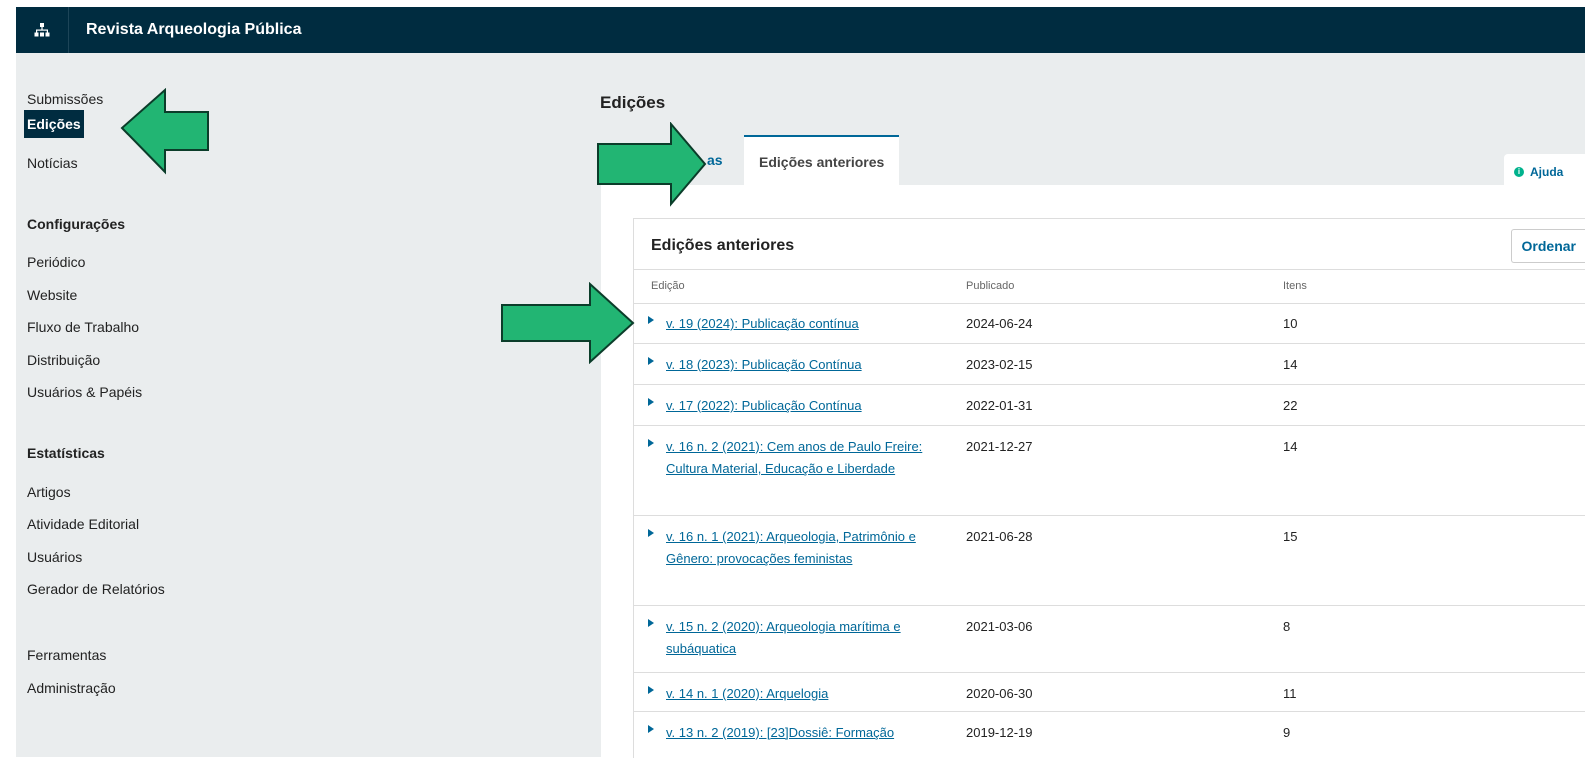  What do you see at coordinates (96, 589) in the screenshot?
I see `nav-gerador-relatorios: Gerador de Relatórios` at bounding box center [96, 589].